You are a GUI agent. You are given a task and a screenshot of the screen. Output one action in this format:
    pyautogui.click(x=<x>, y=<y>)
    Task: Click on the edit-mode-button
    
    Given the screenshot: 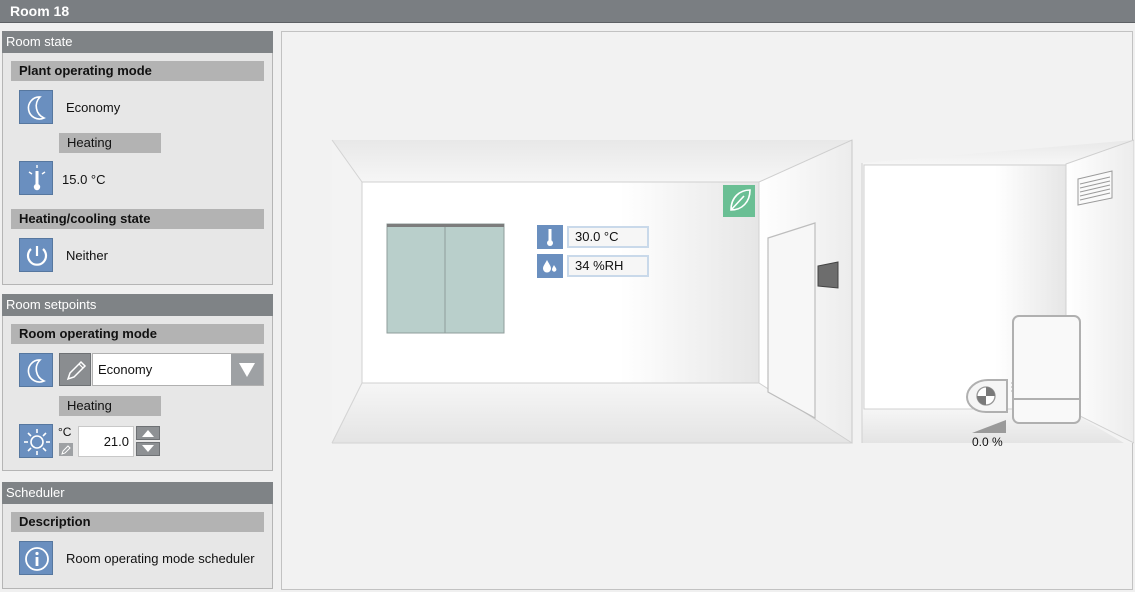 What is the action you would take?
    pyautogui.click(x=75, y=369)
    